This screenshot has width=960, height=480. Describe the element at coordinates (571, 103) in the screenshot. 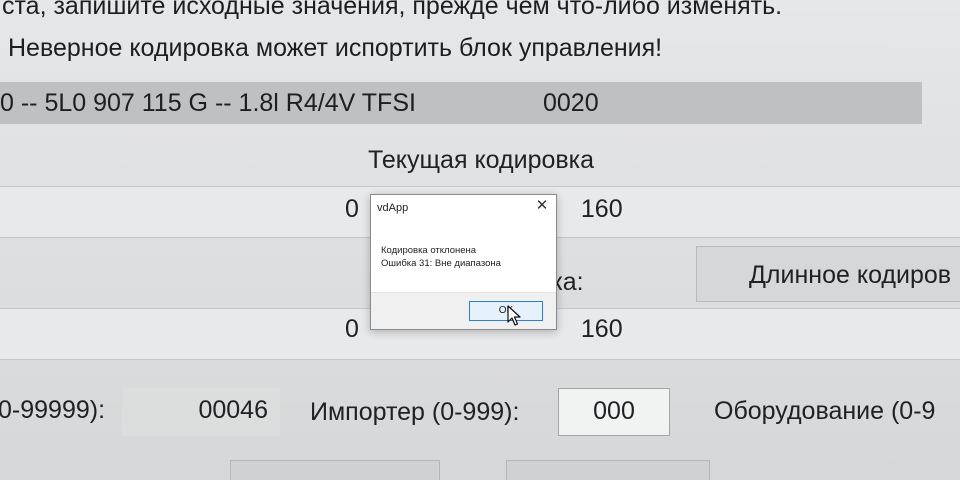

I see `ecu-software-code: 0020` at that location.